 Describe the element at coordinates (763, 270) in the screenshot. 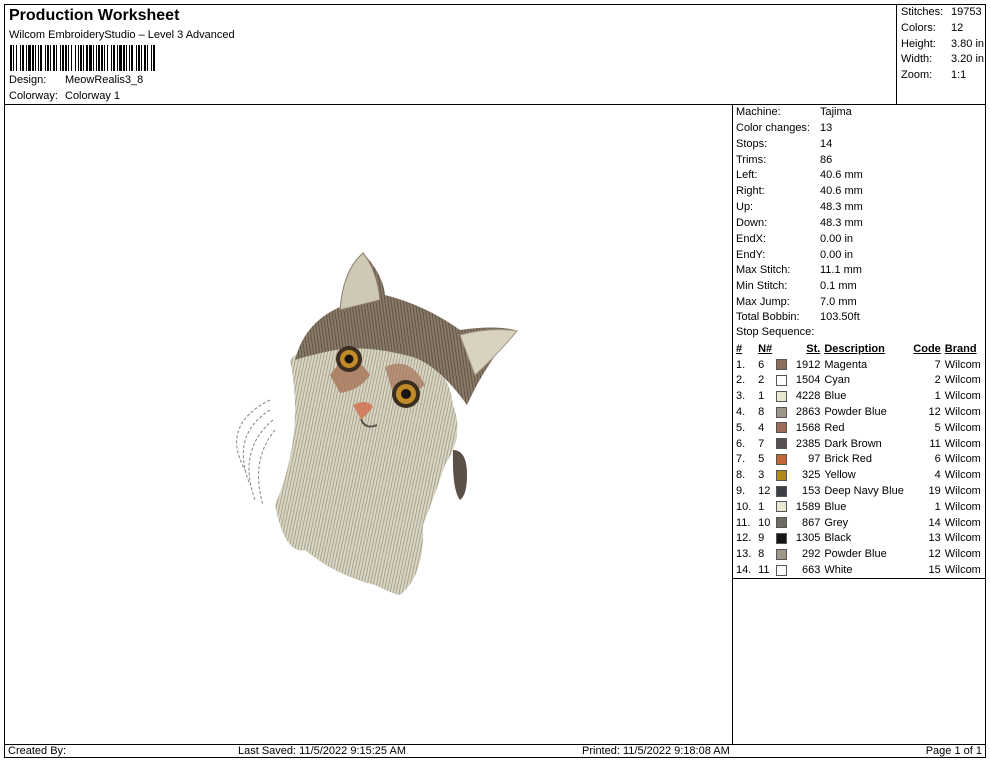

I see `prop-label: Max Stitch:` at that location.